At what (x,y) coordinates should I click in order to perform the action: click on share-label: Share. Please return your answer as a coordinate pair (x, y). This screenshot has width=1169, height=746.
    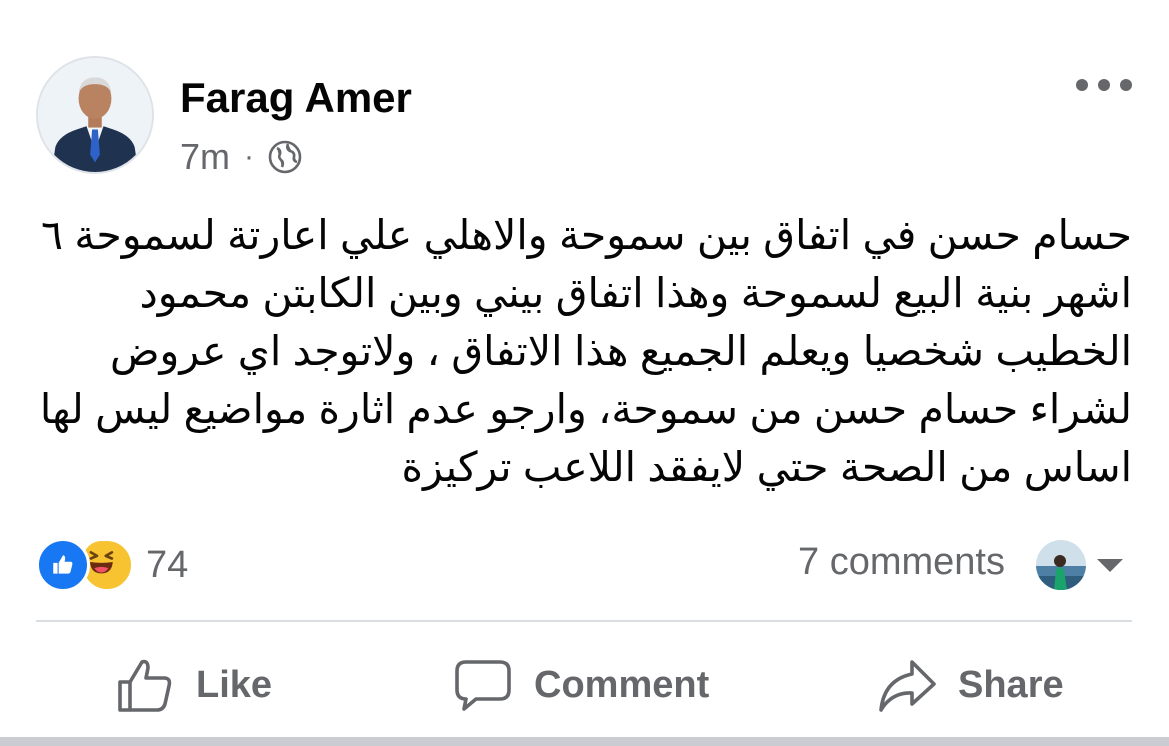
    Looking at the image, I should click on (1011, 684).